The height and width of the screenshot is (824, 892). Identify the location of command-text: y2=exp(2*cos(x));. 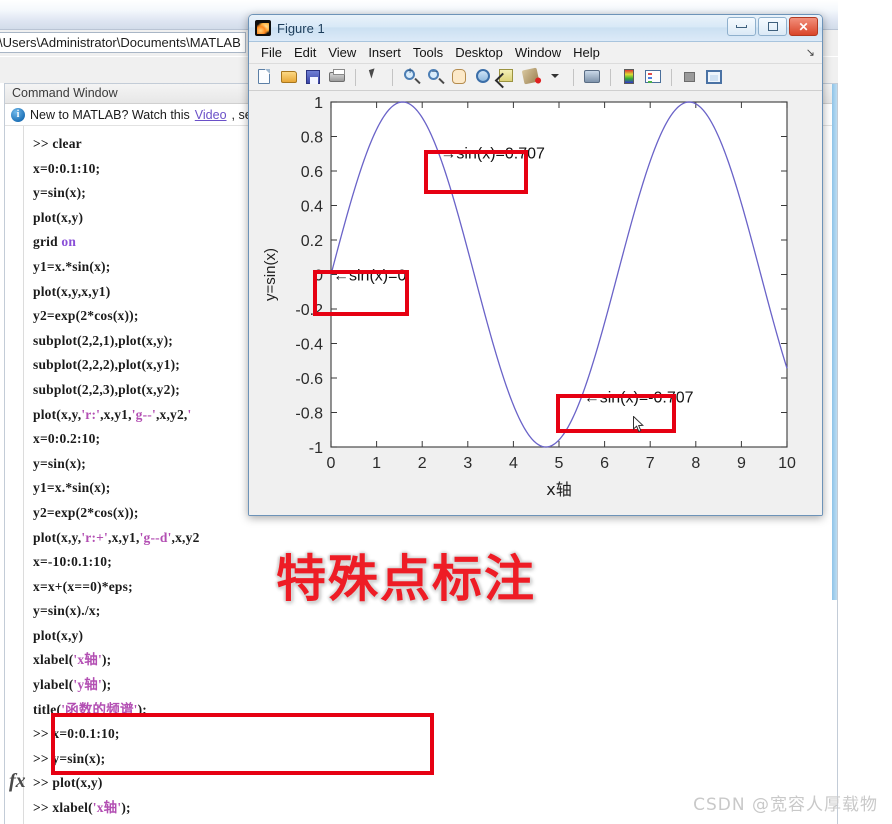
(86, 316).